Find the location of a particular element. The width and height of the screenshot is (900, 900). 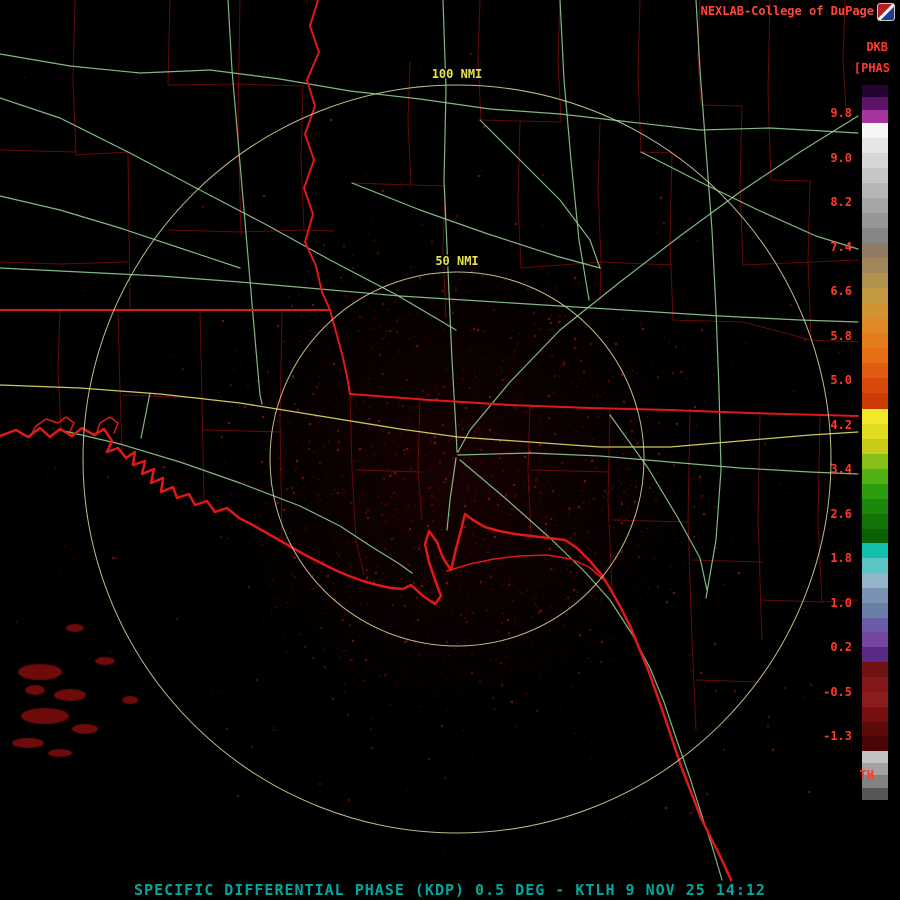

colorbar-tick-label: 3.4 is located at coordinates (841, 469).